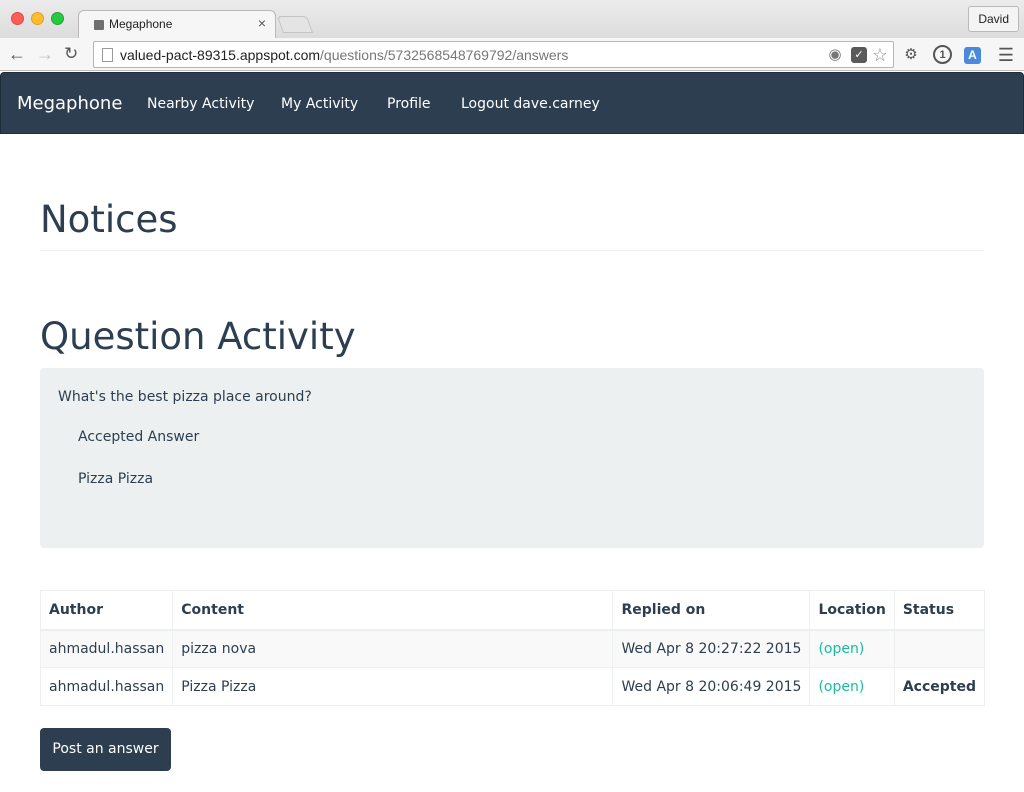 The width and height of the screenshot is (1024, 792). What do you see at coordinates (37, 18) in the screenshot?
I see `minimize-window-button` at bounding box center [37, 18].